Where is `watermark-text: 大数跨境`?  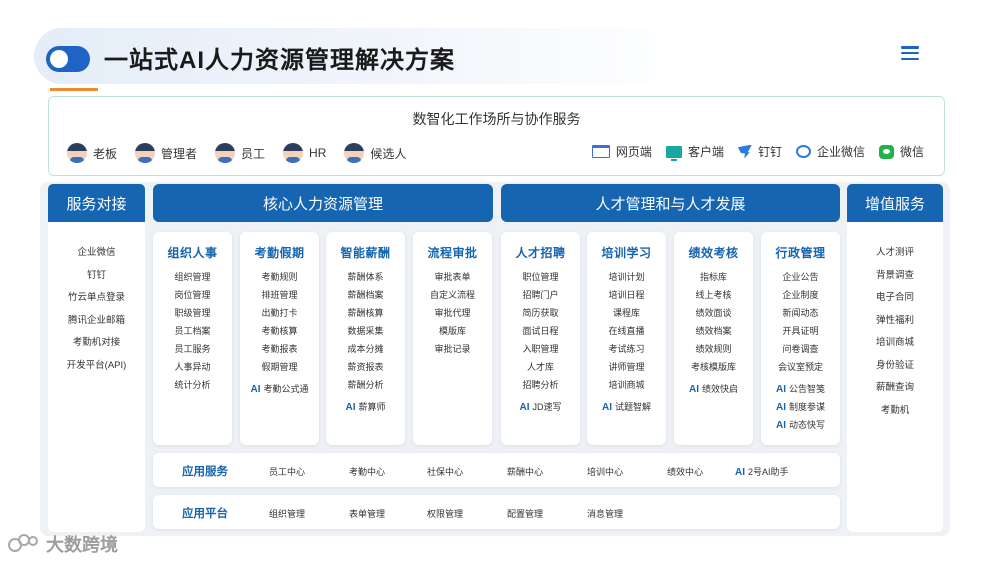
watermark-text: 大数跨境 is located at coordinates (82, 545).